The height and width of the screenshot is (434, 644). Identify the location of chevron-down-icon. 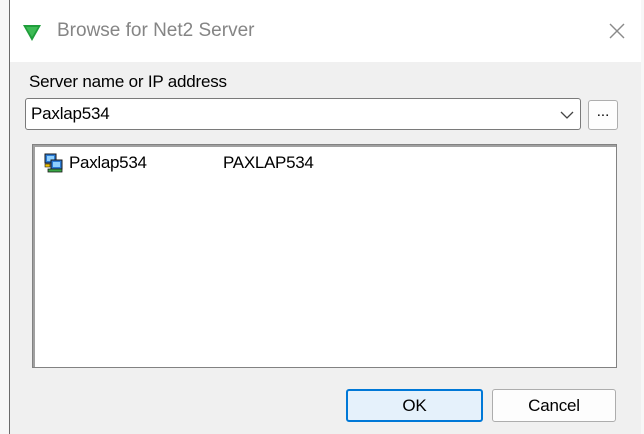
(567, 114).